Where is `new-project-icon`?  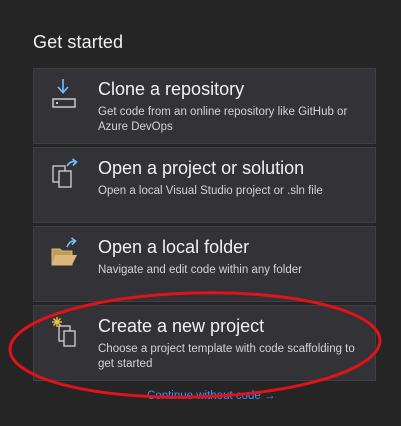
new-project-icon is located at coordinates (65, 331).